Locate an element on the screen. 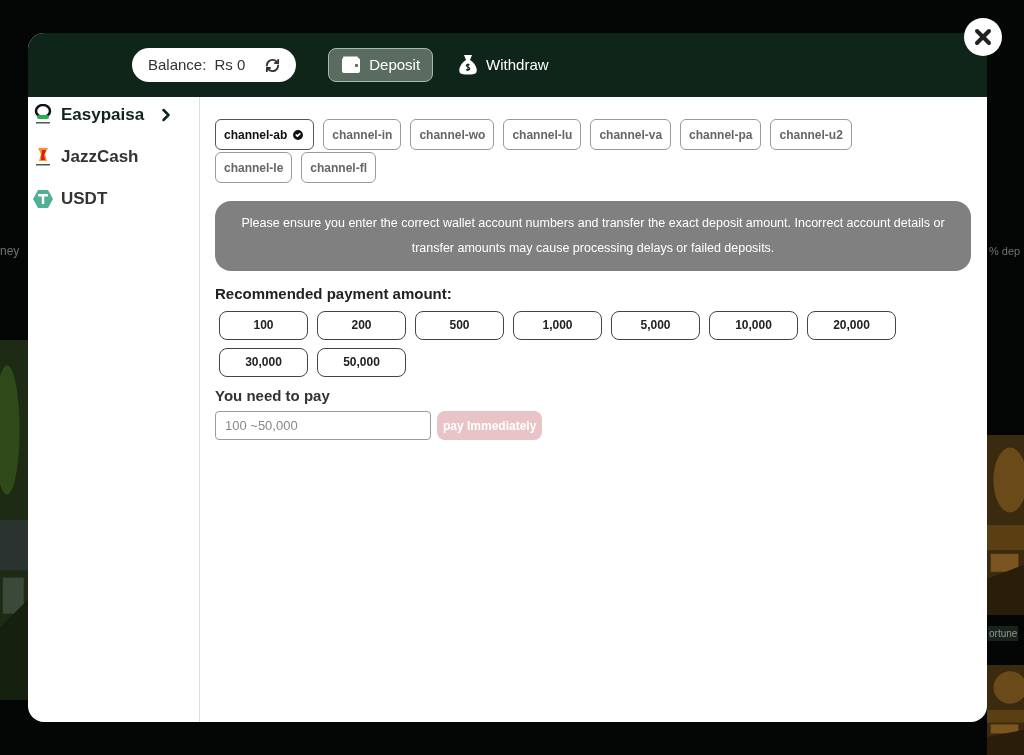  refresh-icon is located at coordinates (273, 65).